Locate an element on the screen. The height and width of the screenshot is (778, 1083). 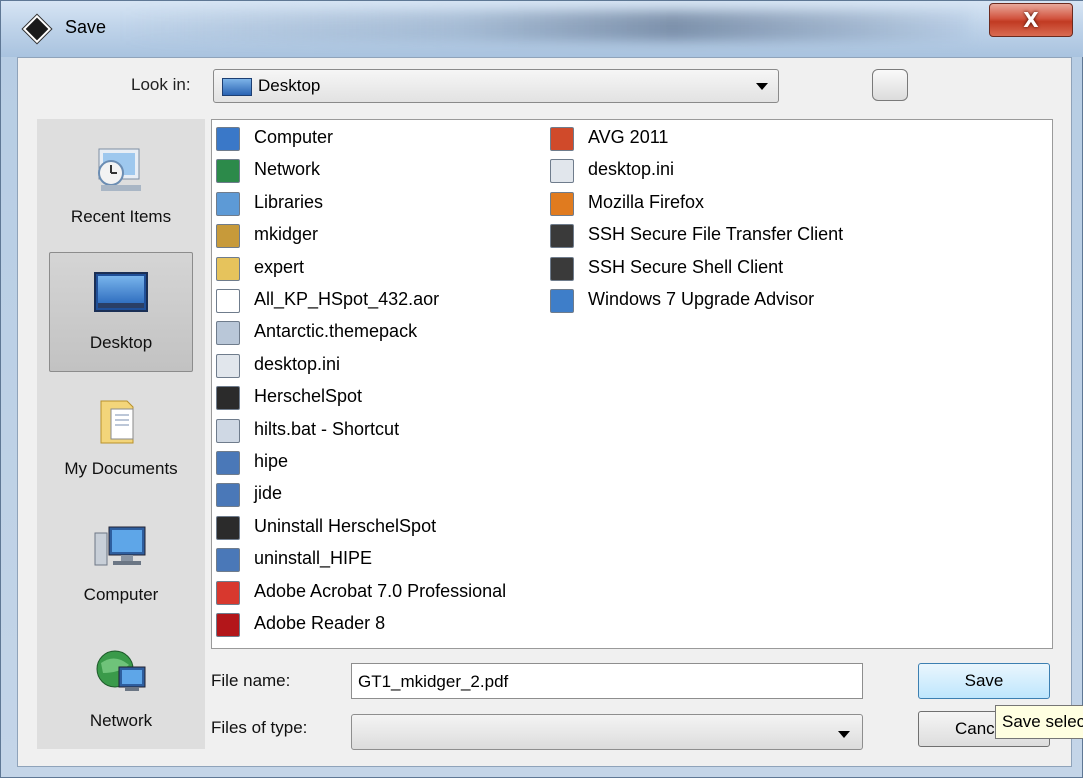
file-name-text: HerschelSpot is located at coordinates (308, 396).